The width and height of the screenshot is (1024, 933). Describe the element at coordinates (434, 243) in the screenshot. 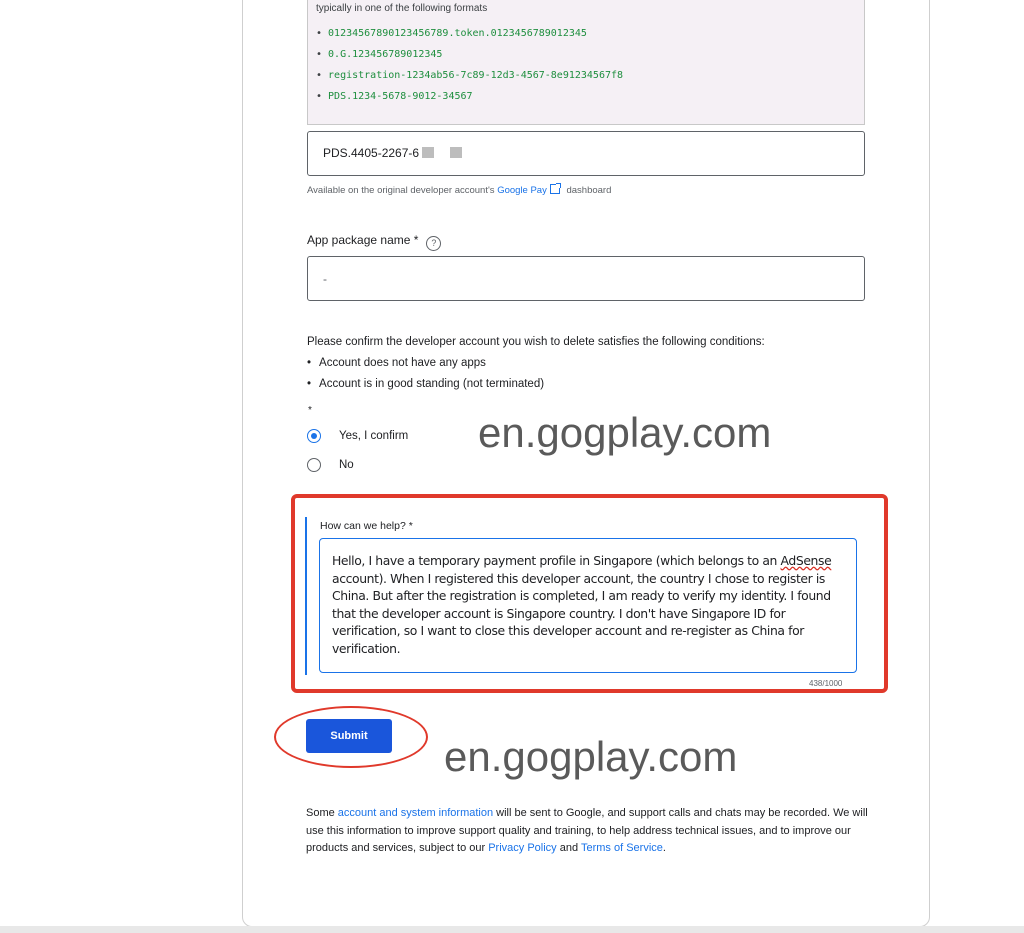

I see `help-icon: ?` at that location.